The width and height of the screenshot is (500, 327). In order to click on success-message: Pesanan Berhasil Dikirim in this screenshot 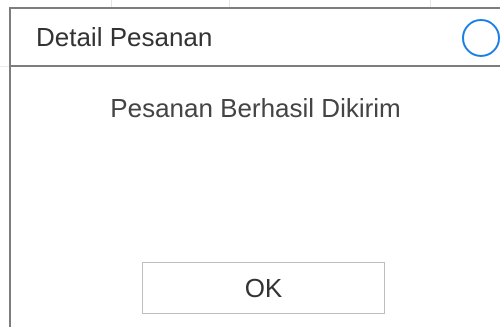, I will do `click(255, 108)`.